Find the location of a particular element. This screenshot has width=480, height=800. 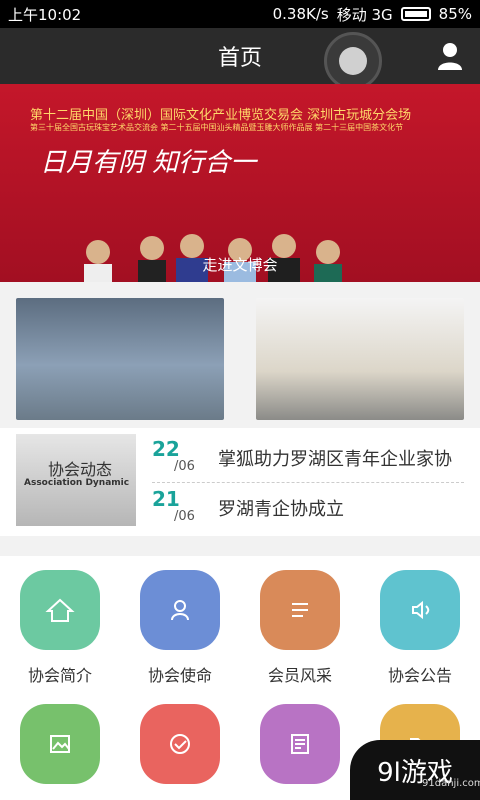

grid-item-document is located at coordinates (300, 744).